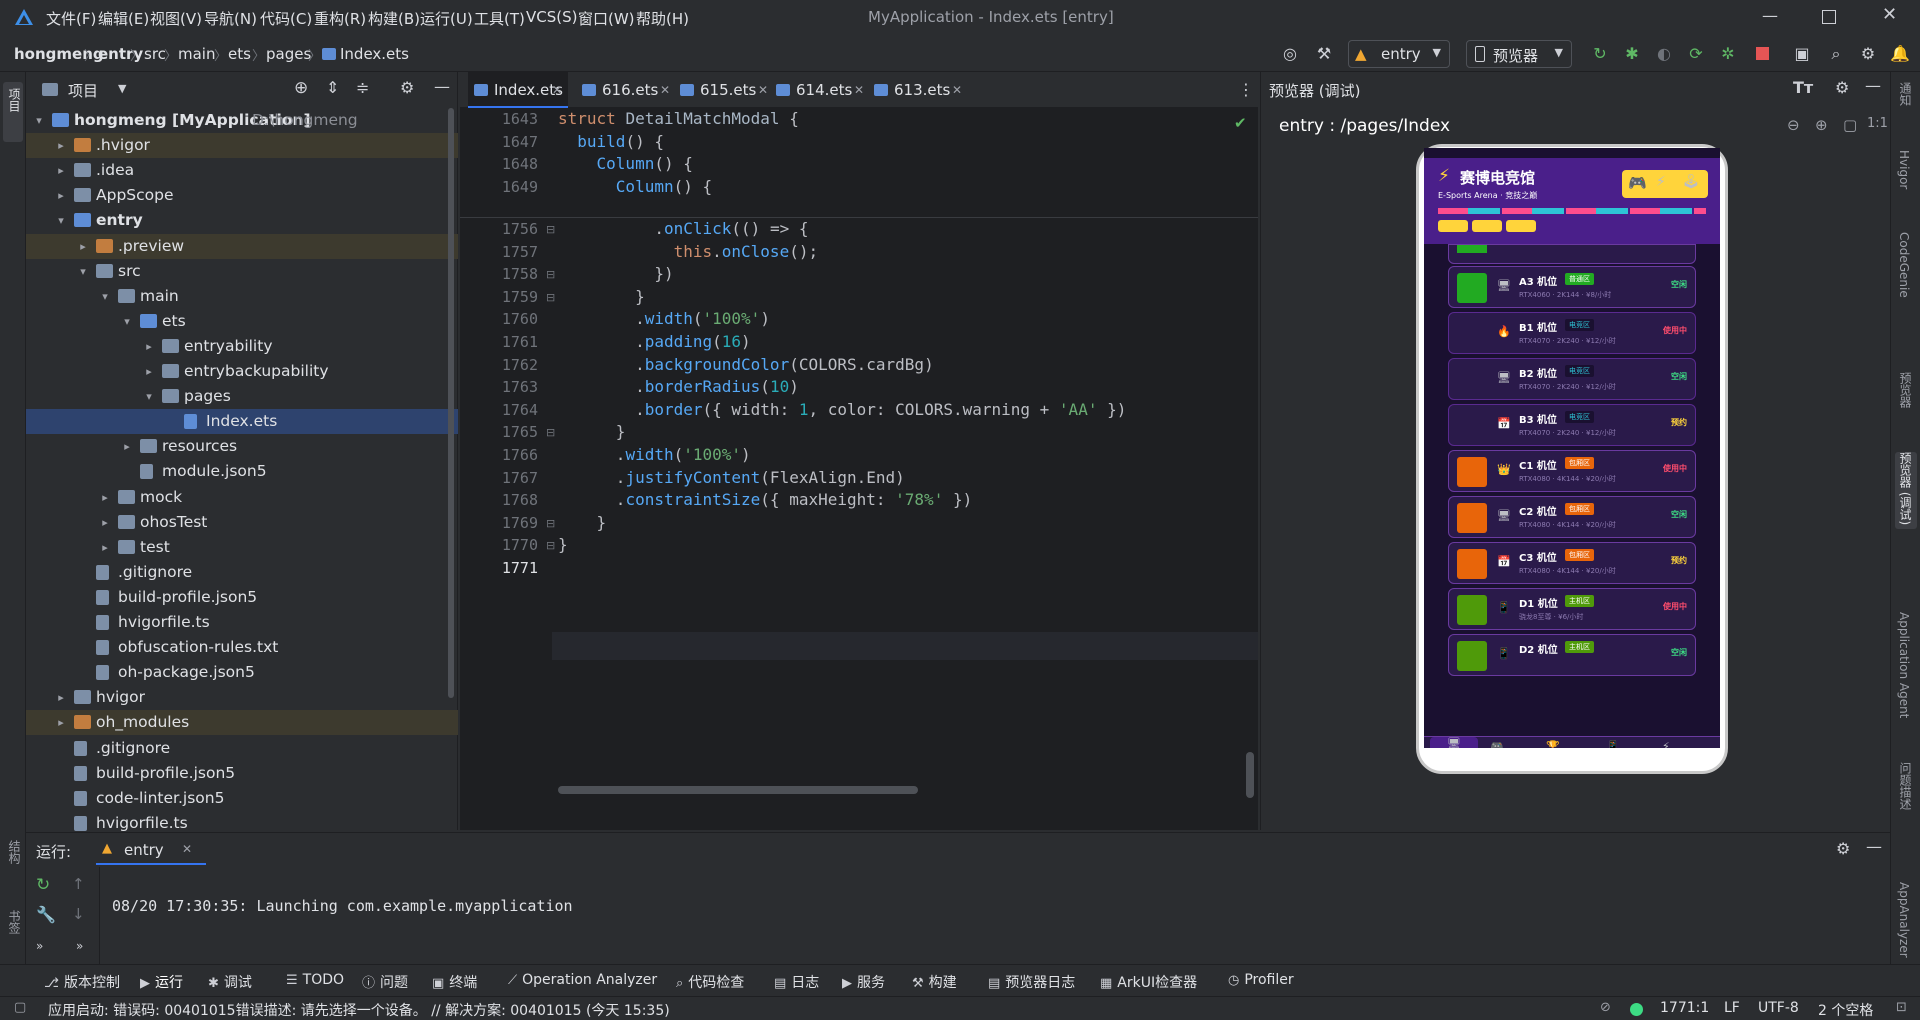 The height and width of the screenshot is (1020, 1920). Describe the element at coordinates (611, 142) in the screenshot. I see `code-line: build() {` at that location.